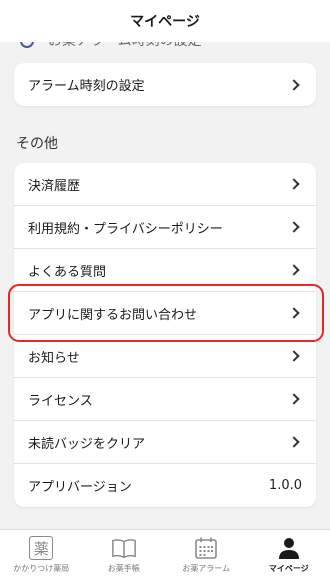  I want to click on pharmacy-icon: 薬, so click(41, 548).